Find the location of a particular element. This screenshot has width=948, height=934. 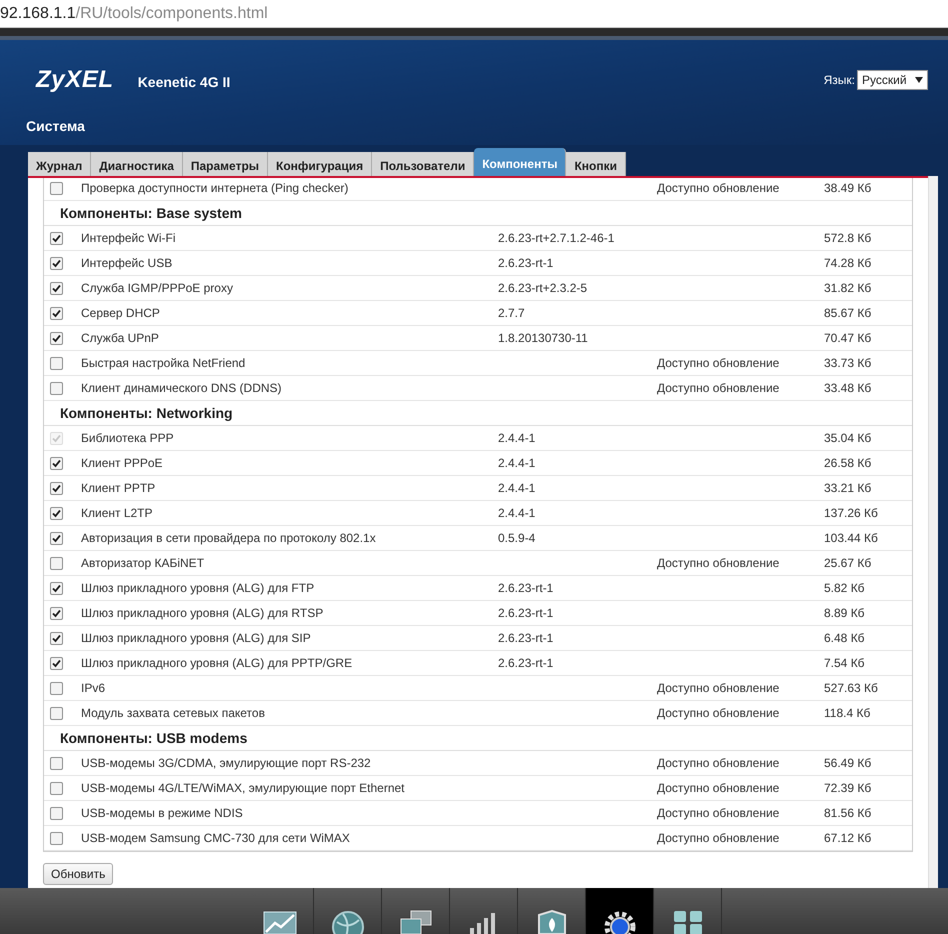

size-text: 72.39 Кб is located at coordinates (848, 788).